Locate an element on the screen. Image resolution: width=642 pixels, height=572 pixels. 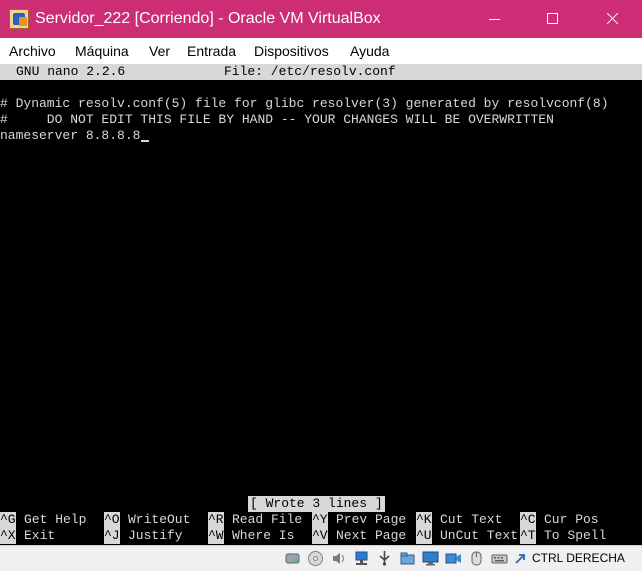
shortcut-next-page: ^V Next Page is located at coordinates (359, 536).